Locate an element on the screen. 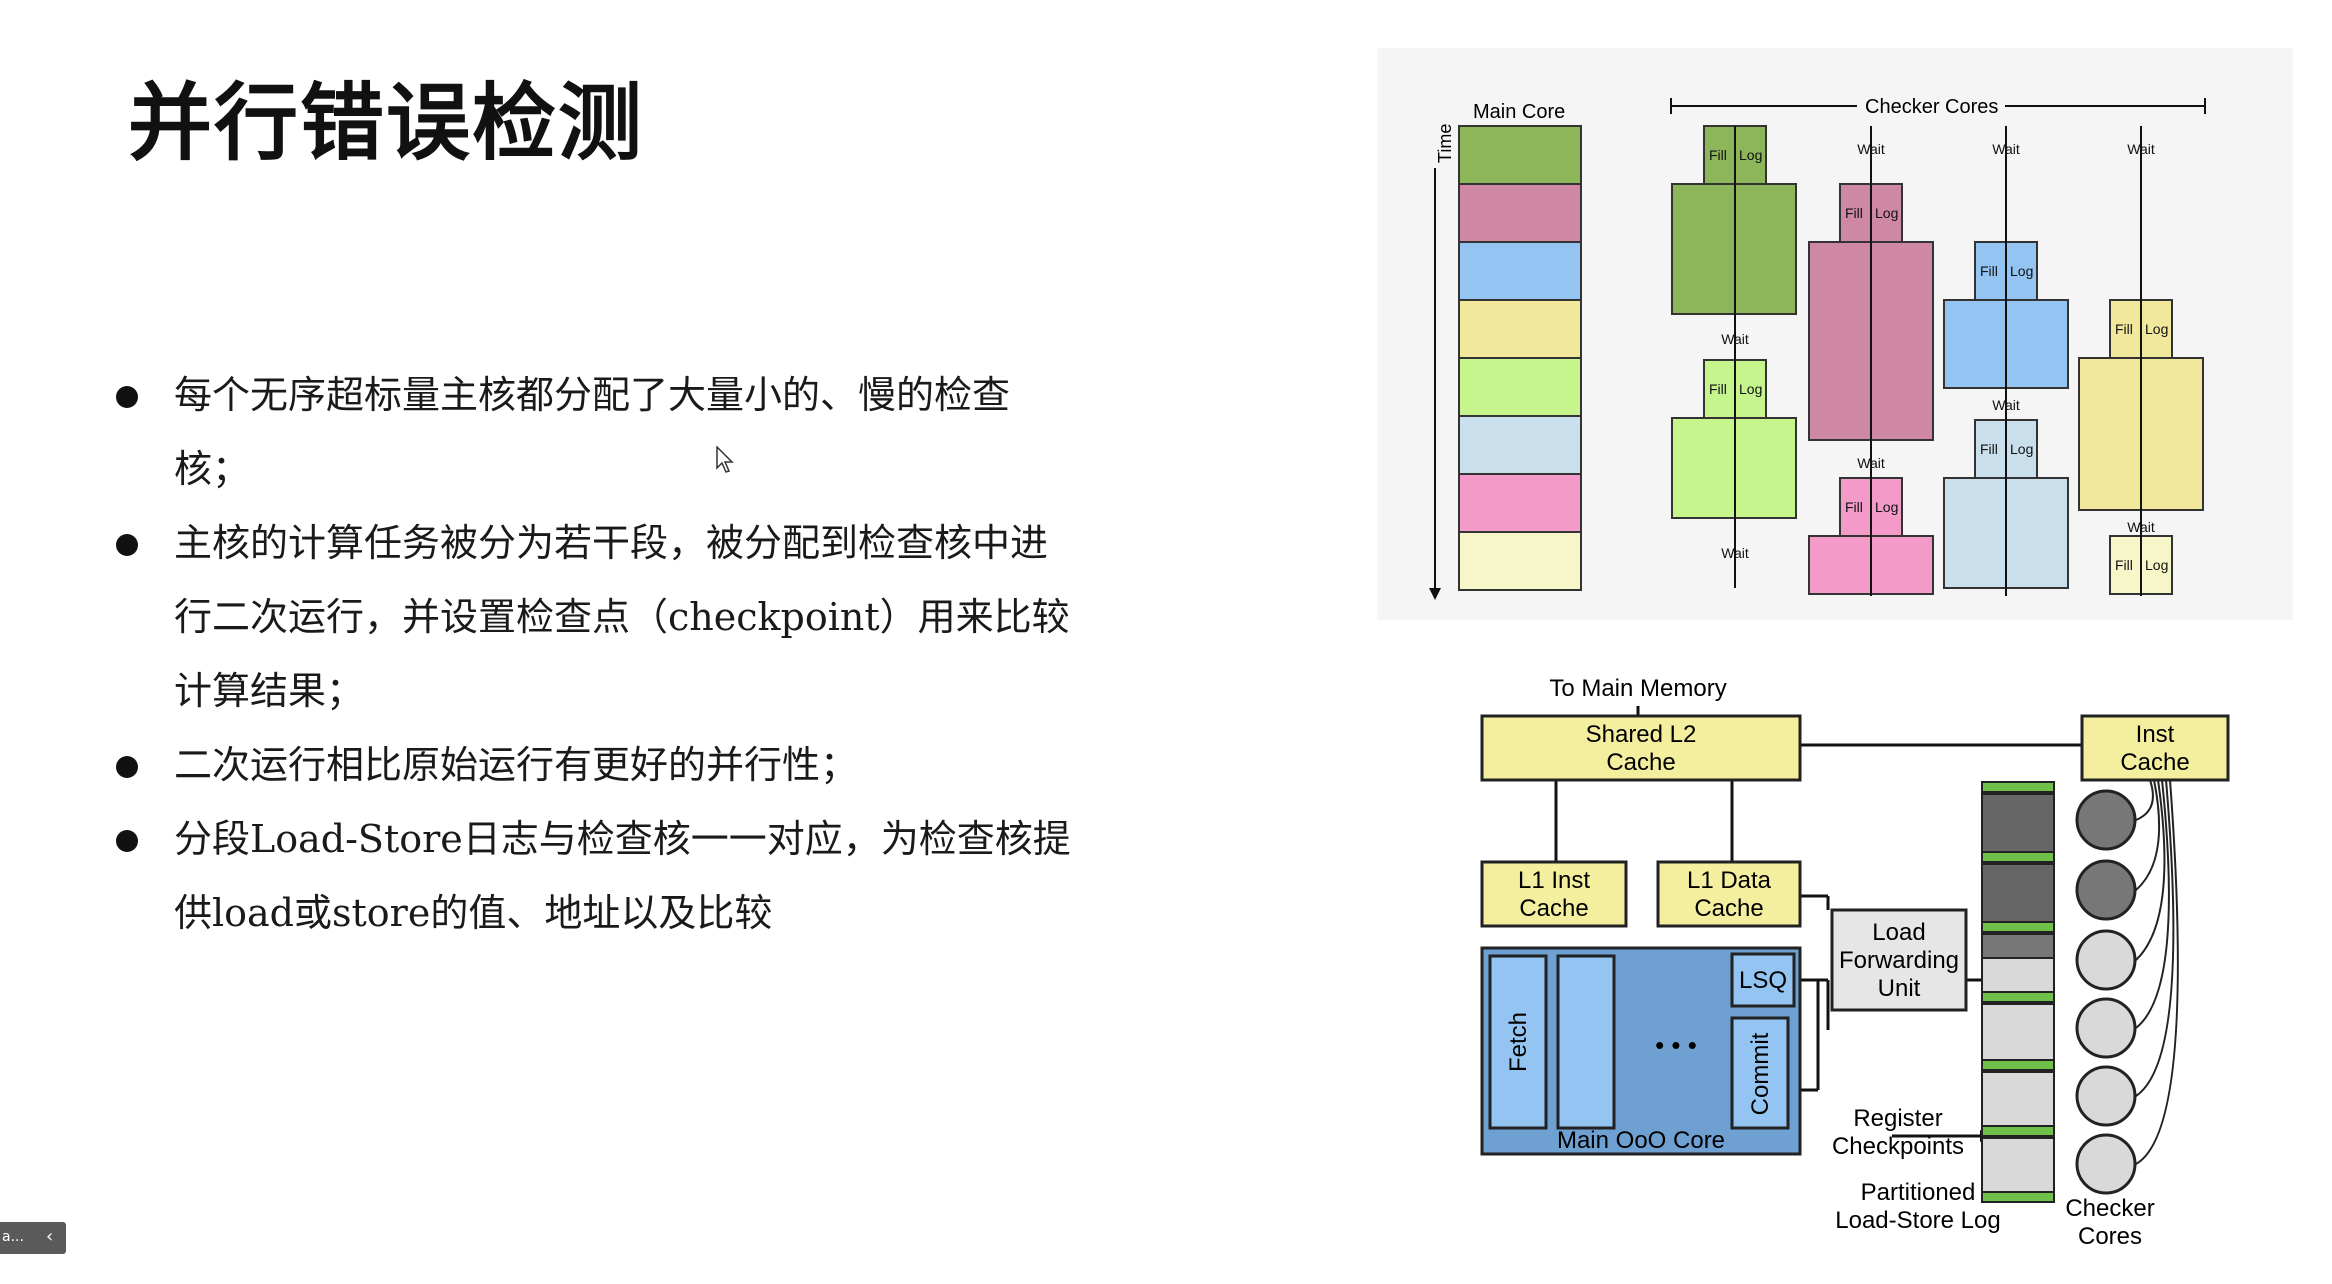  partitioned-log-label: Partitioned is located at coordinates (1918, 1192).